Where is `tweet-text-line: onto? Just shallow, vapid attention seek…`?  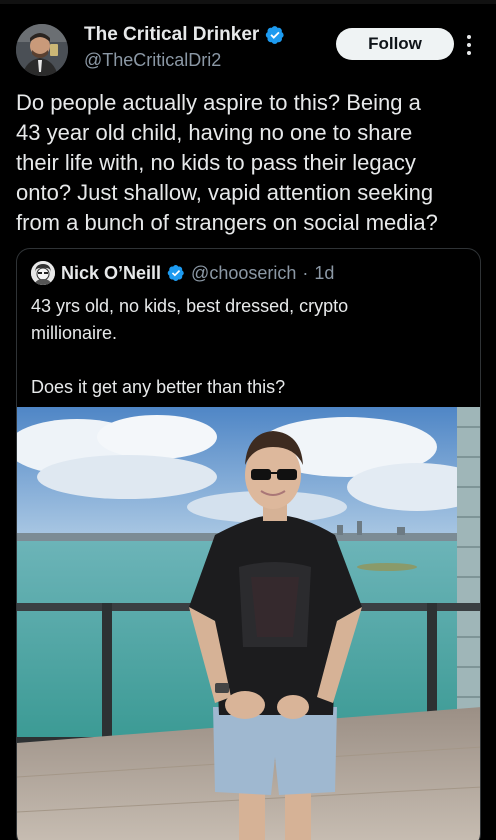
tweet-text-line: onto? Just shallow, vapid attention seek… is located at coordinates (225, 192).